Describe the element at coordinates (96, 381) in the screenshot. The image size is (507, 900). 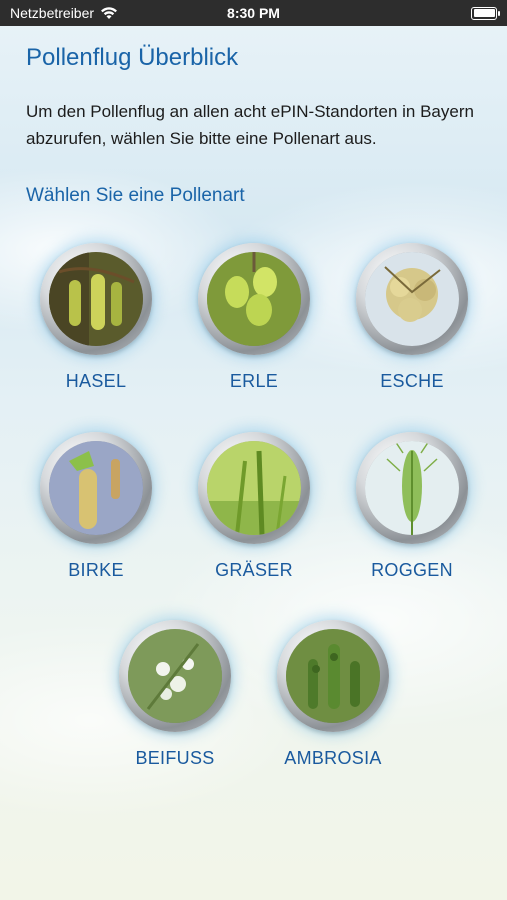
I see `pollen-label: HASEL` at that location.